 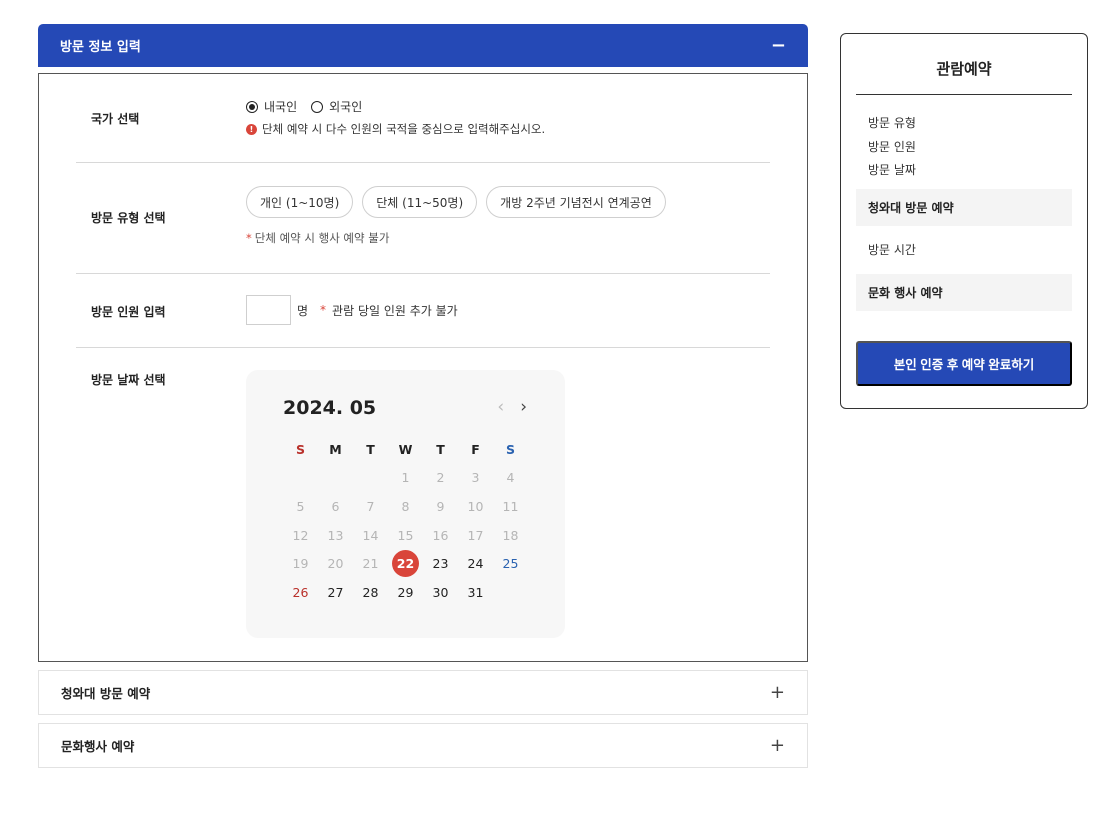 I want to click on calendar-day-number: 25, so click(x=510, y=564).